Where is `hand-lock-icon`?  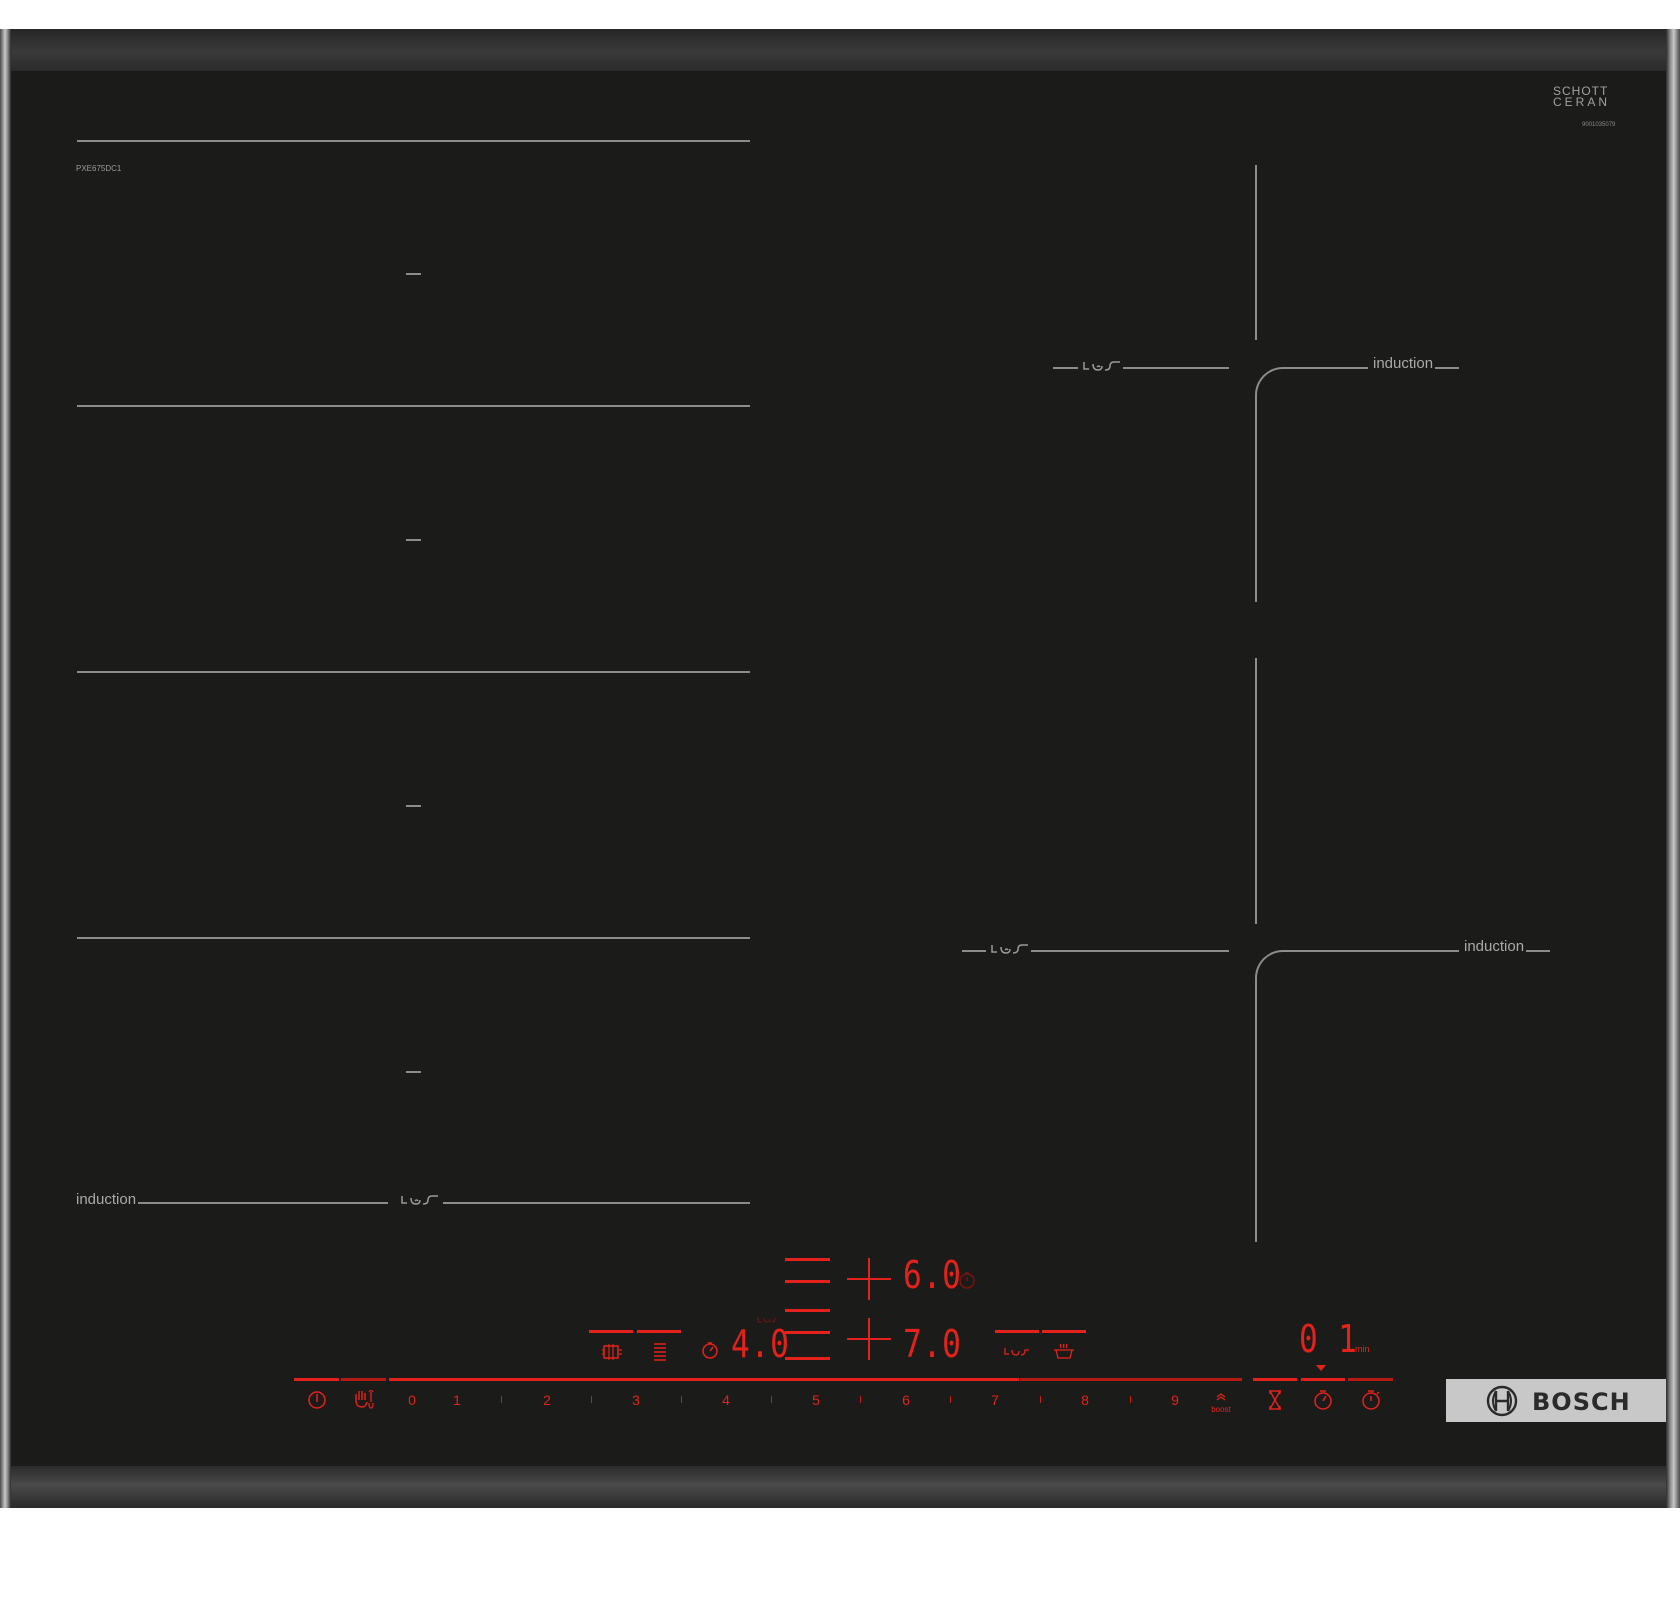 hand-lock-icon is located at coordinates (365, 1399).